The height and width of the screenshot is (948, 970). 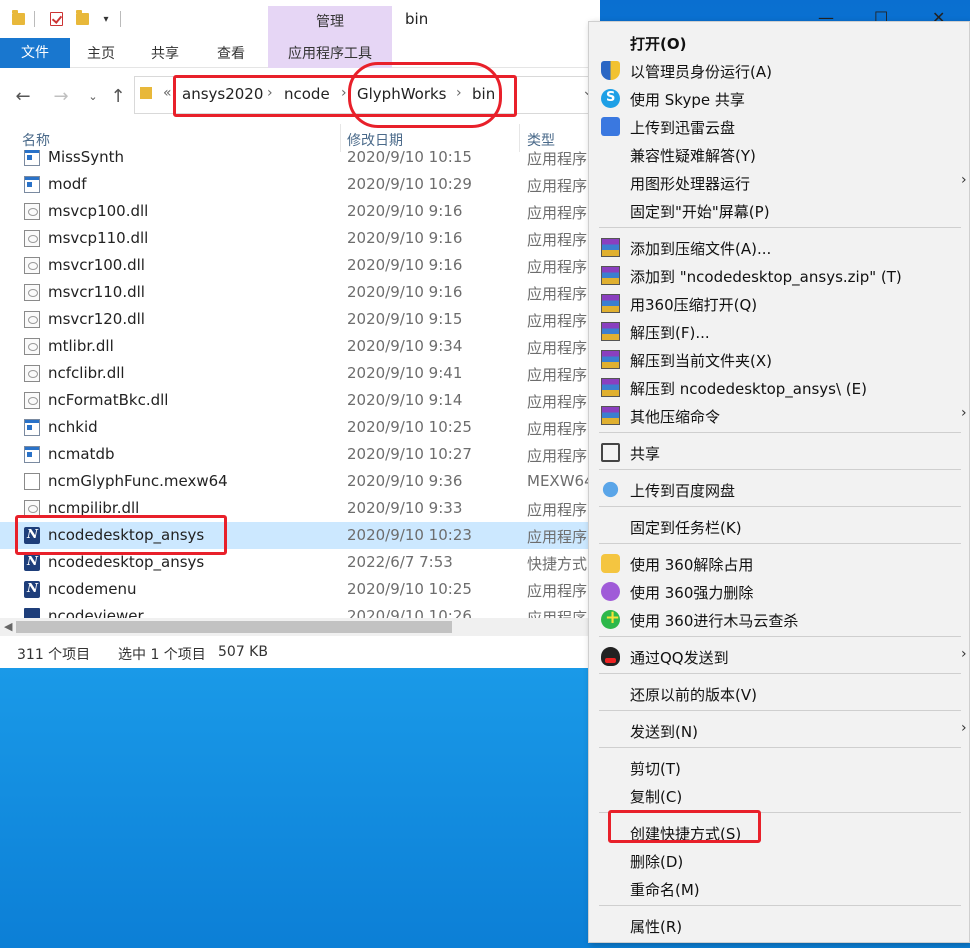 I want to click on shield-icon, so click(x=610, y=70).